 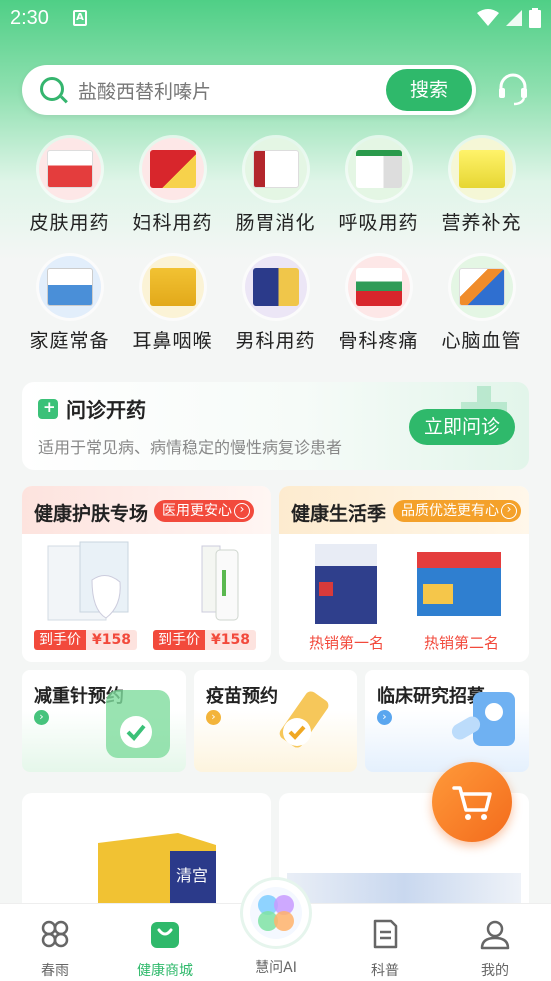 I want to click on consult-title: 问诊开药, so click(x=106, y=410).